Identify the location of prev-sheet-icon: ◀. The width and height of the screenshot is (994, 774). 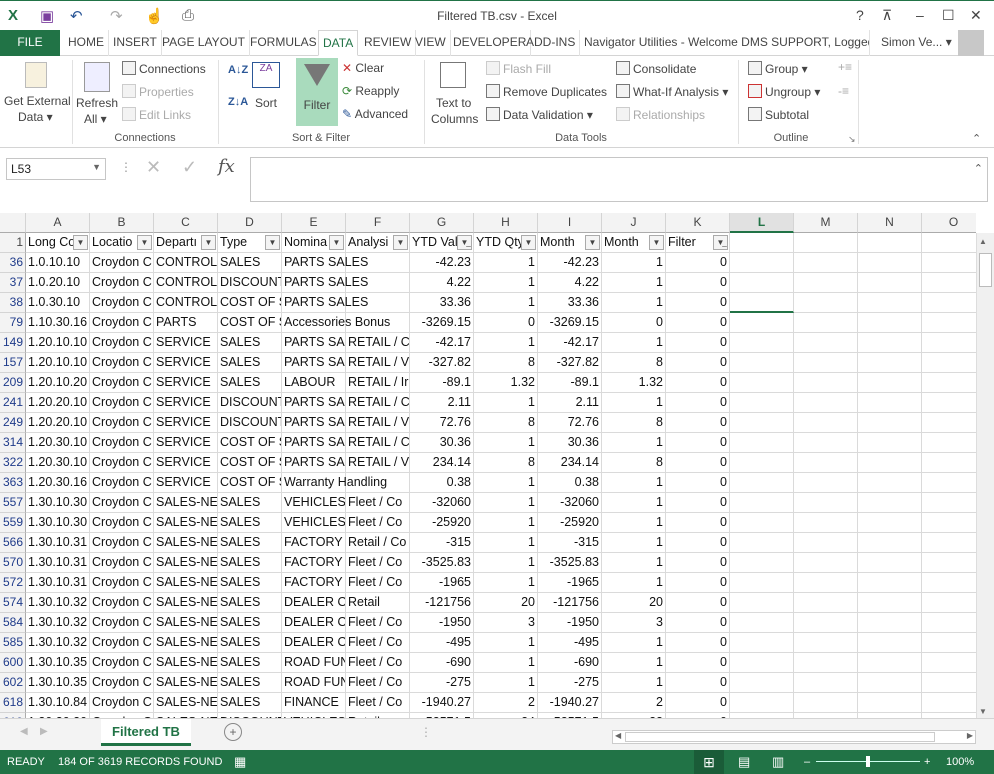
(24, 731).